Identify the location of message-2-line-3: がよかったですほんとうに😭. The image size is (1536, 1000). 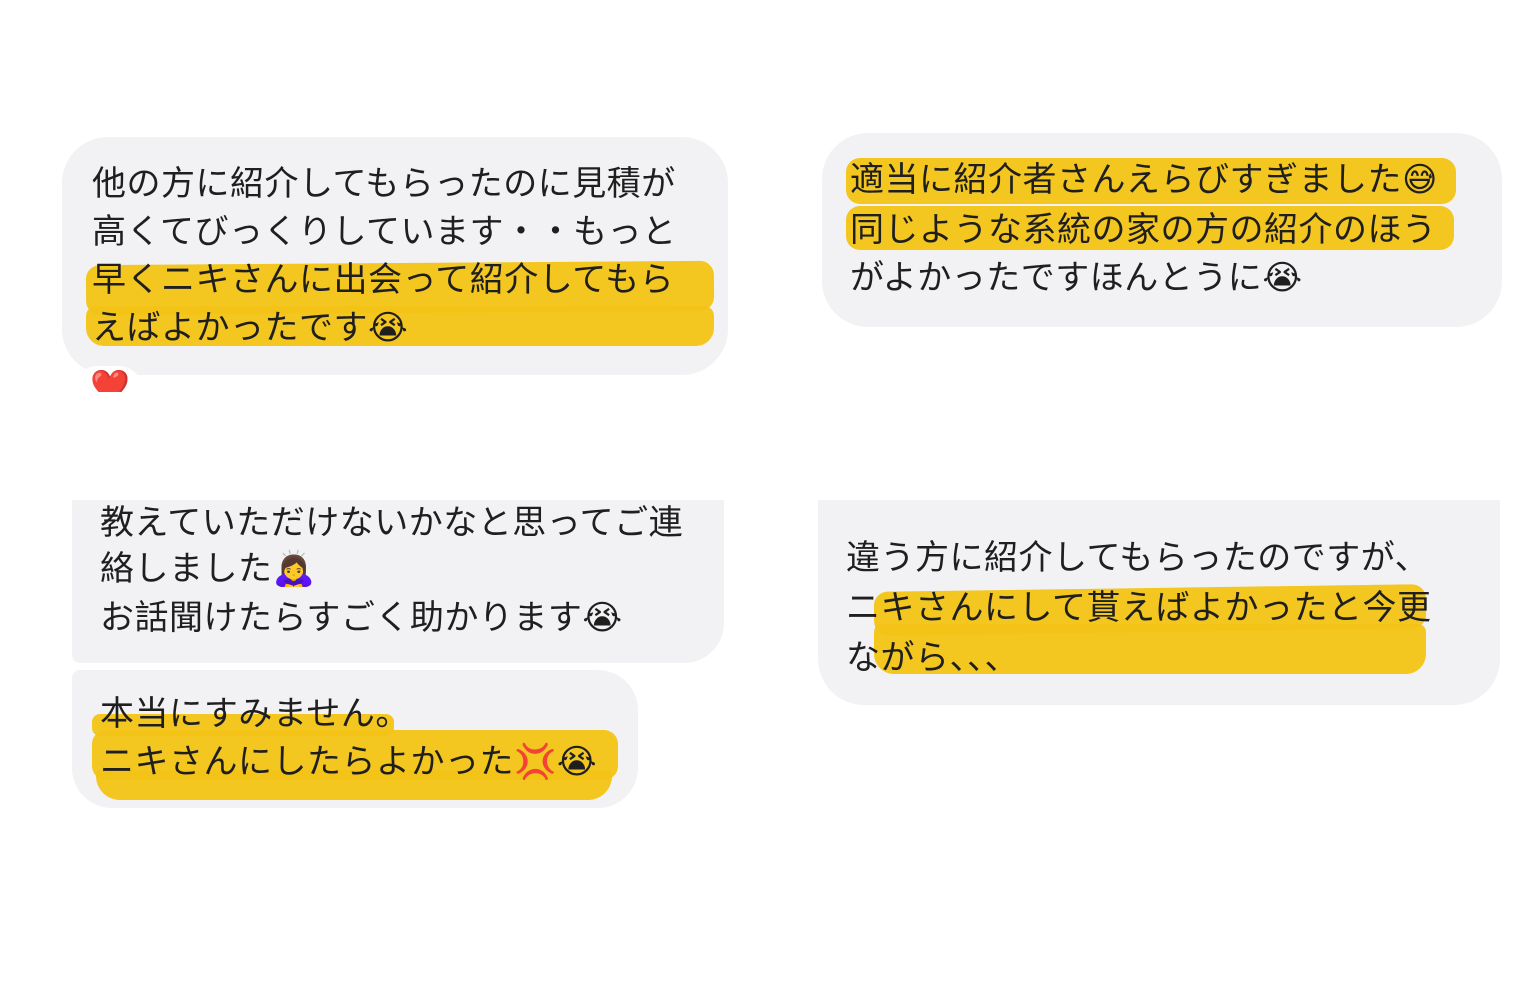
(1076, 278).